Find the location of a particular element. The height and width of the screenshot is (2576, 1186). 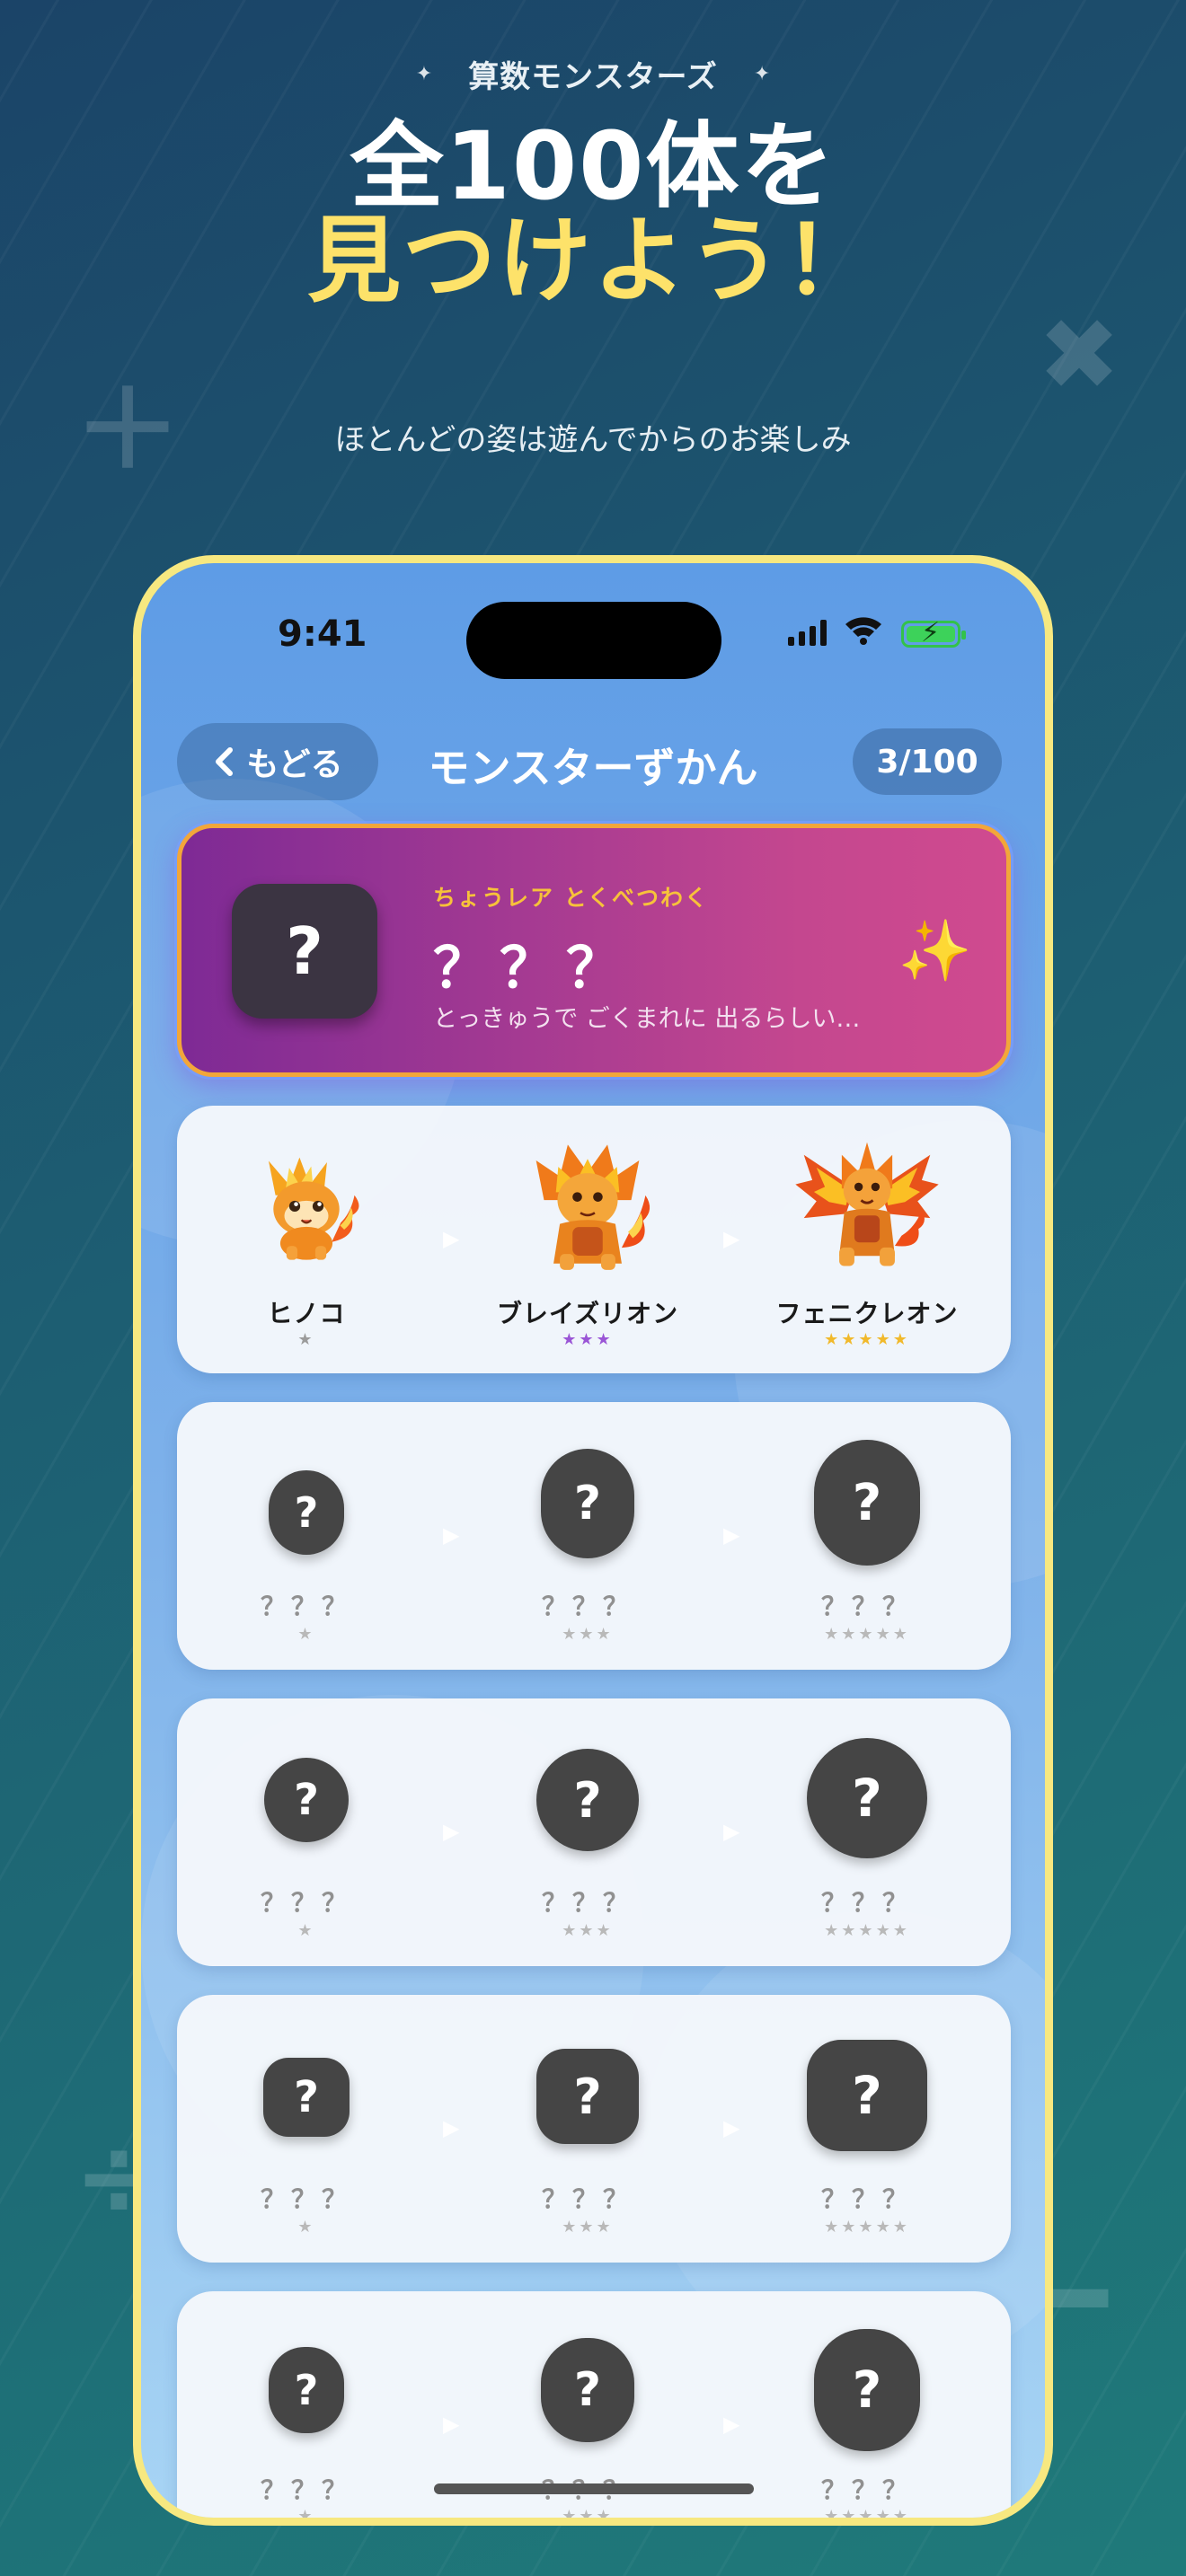

times-icon: ✖ is located at coordinates (1079, 354).